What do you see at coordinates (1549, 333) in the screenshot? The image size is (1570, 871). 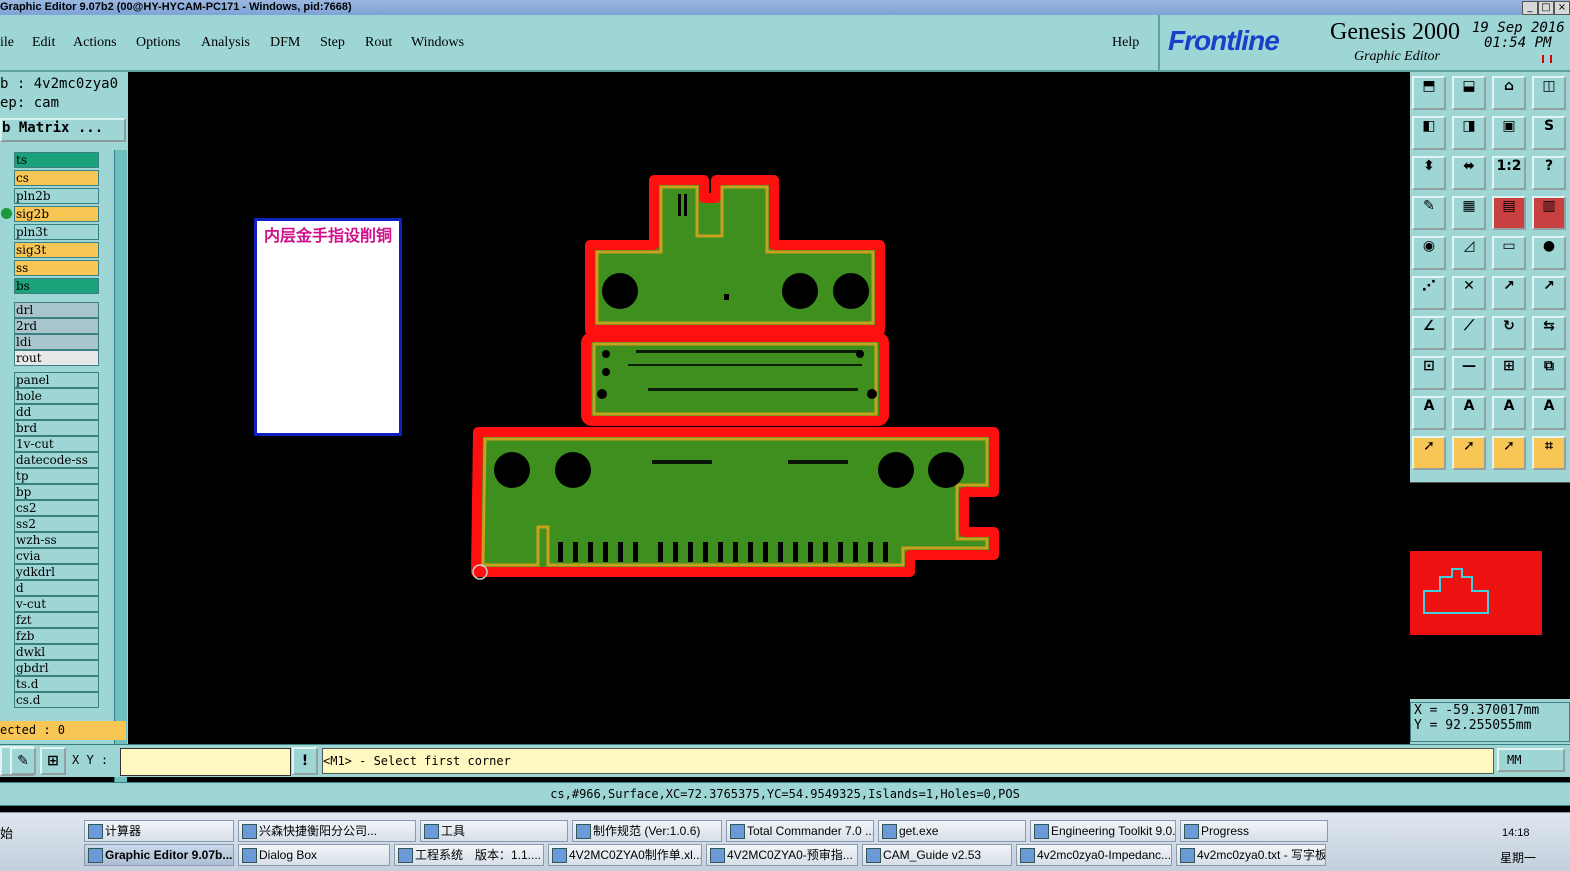 I see `mirror-icon: ⇆` at bounding box center [1549, 333].